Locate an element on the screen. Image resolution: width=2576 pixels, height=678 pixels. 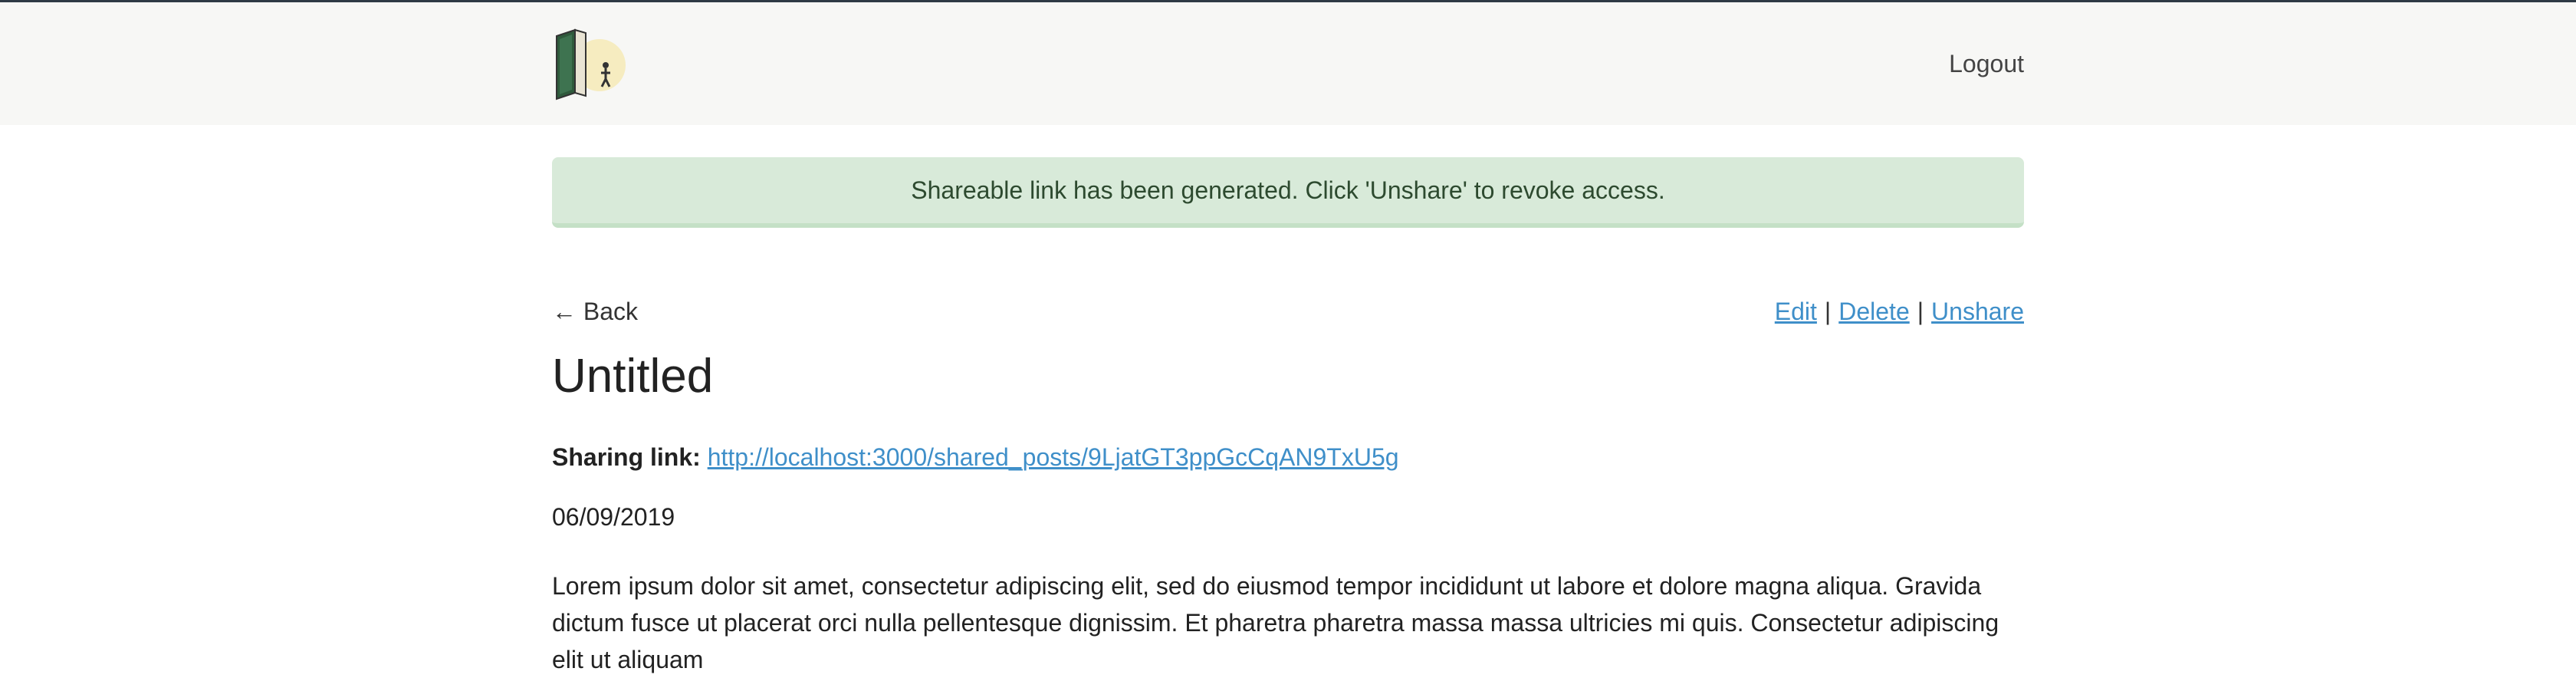
book-door-logo-icon is located at coordinates (589, 62).